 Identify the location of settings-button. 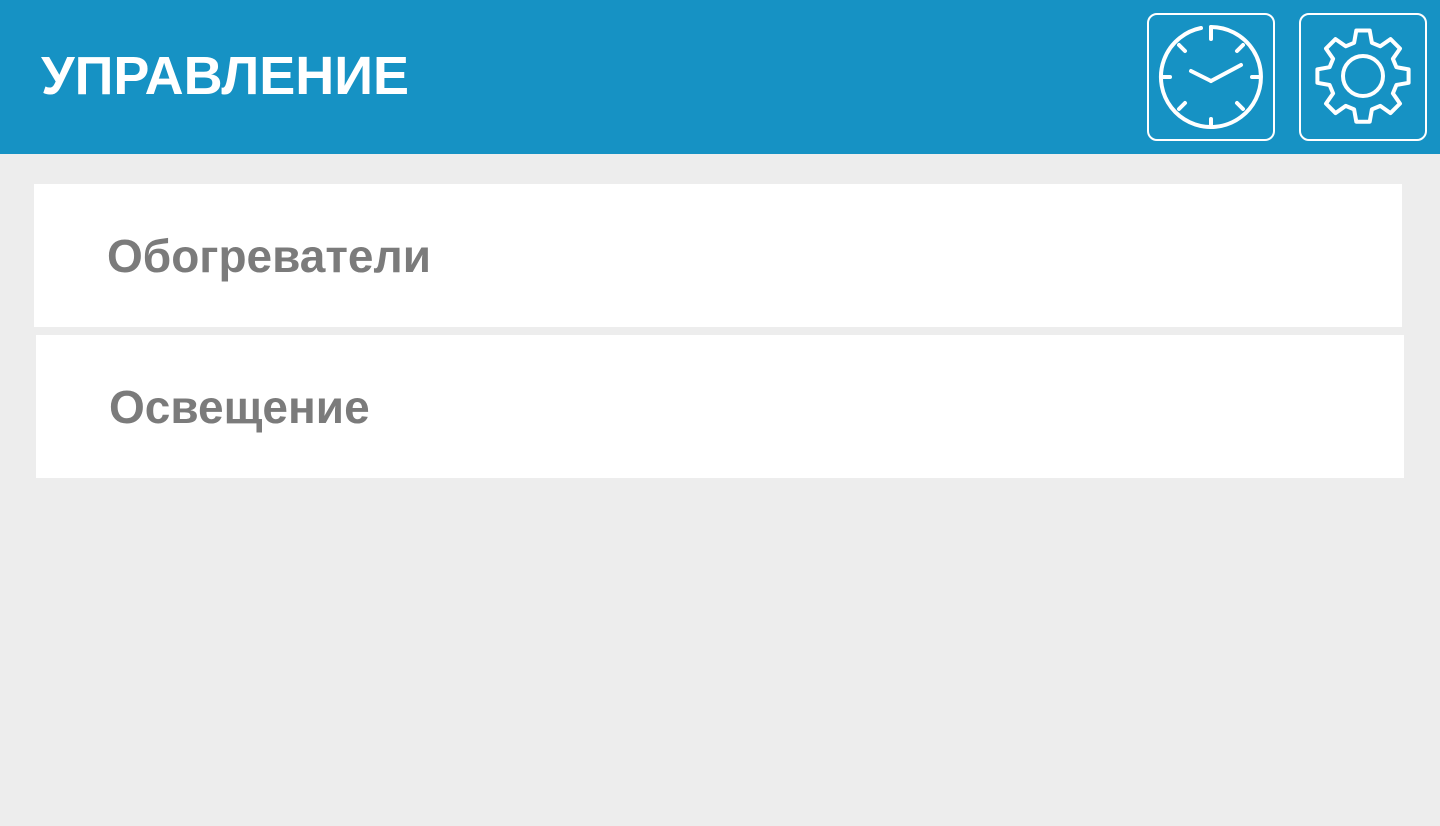
(1363, 77).